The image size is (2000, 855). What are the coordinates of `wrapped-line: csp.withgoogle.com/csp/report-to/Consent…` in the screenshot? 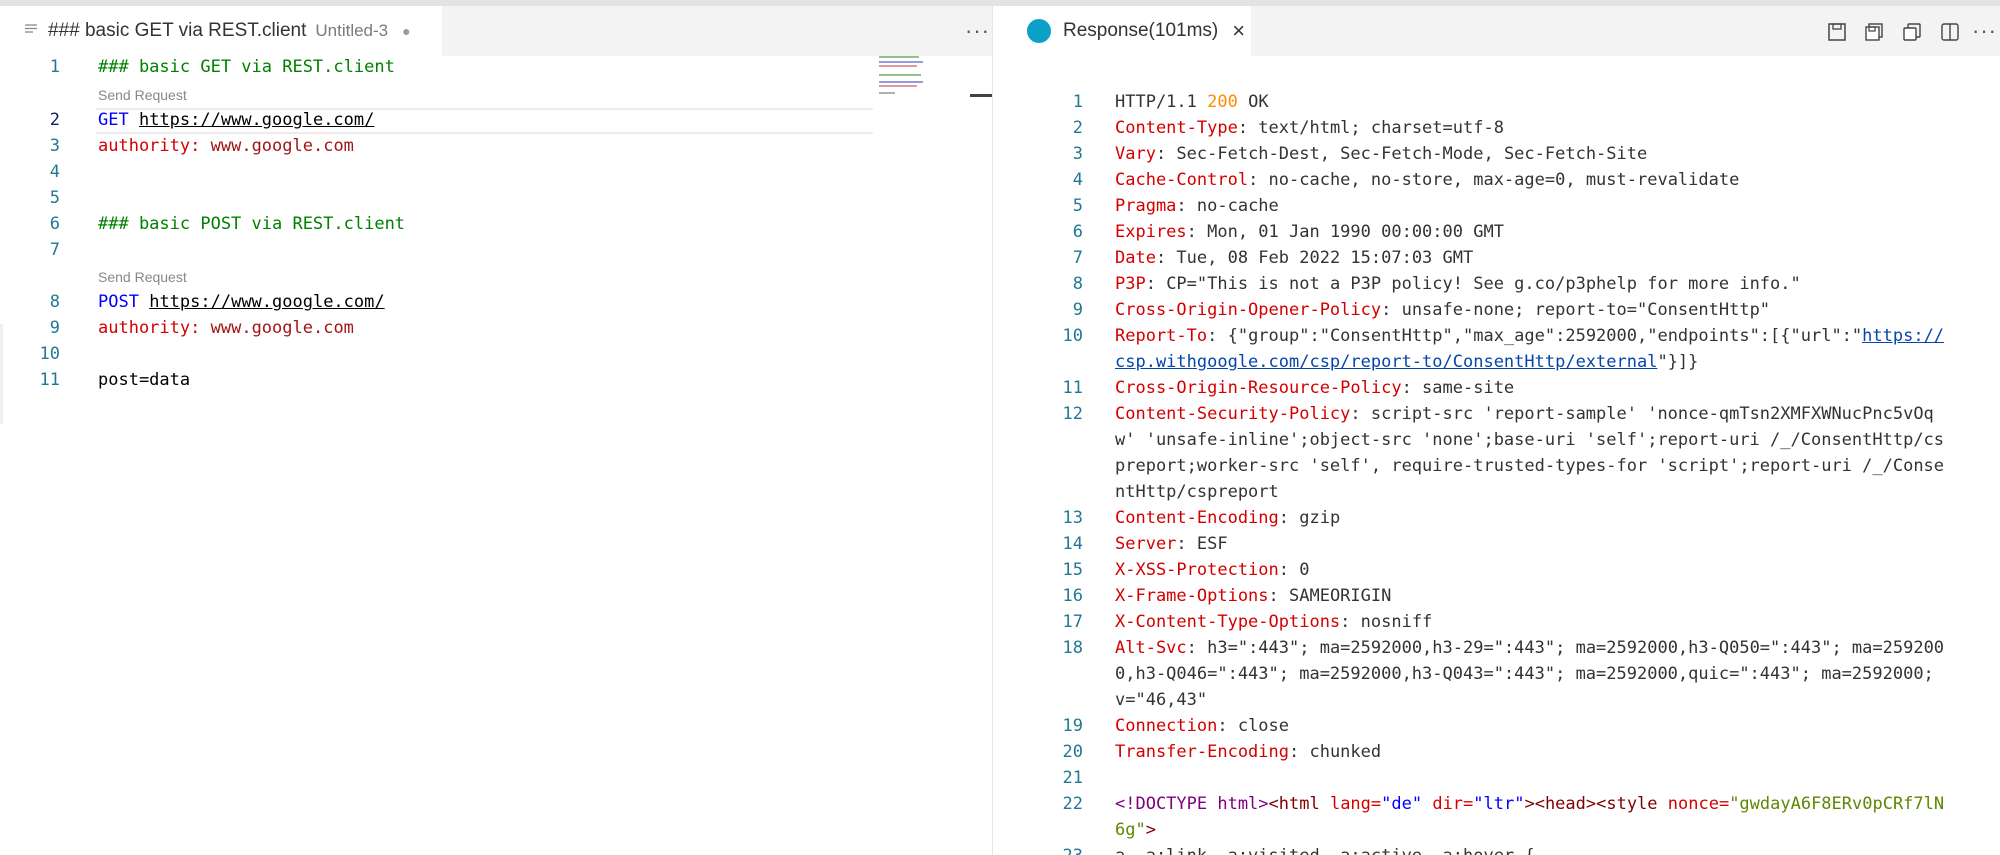 It's located at (1407, 362).